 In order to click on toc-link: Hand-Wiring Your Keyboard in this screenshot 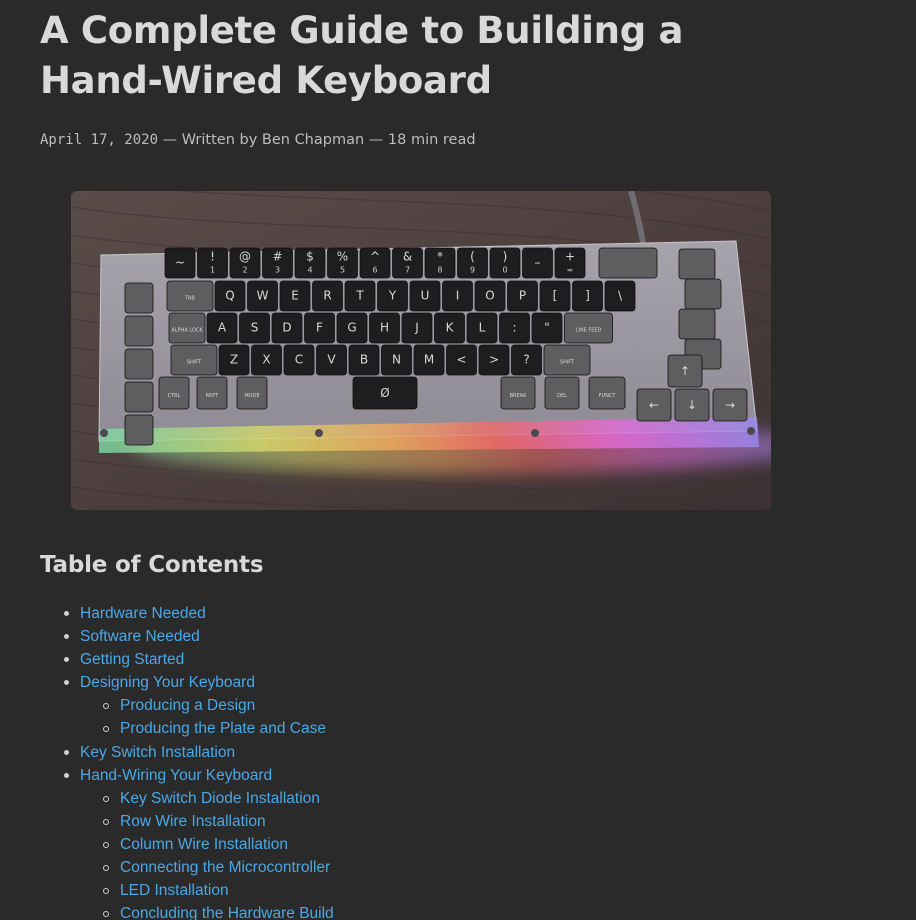, I will do `click(176, 775)`.